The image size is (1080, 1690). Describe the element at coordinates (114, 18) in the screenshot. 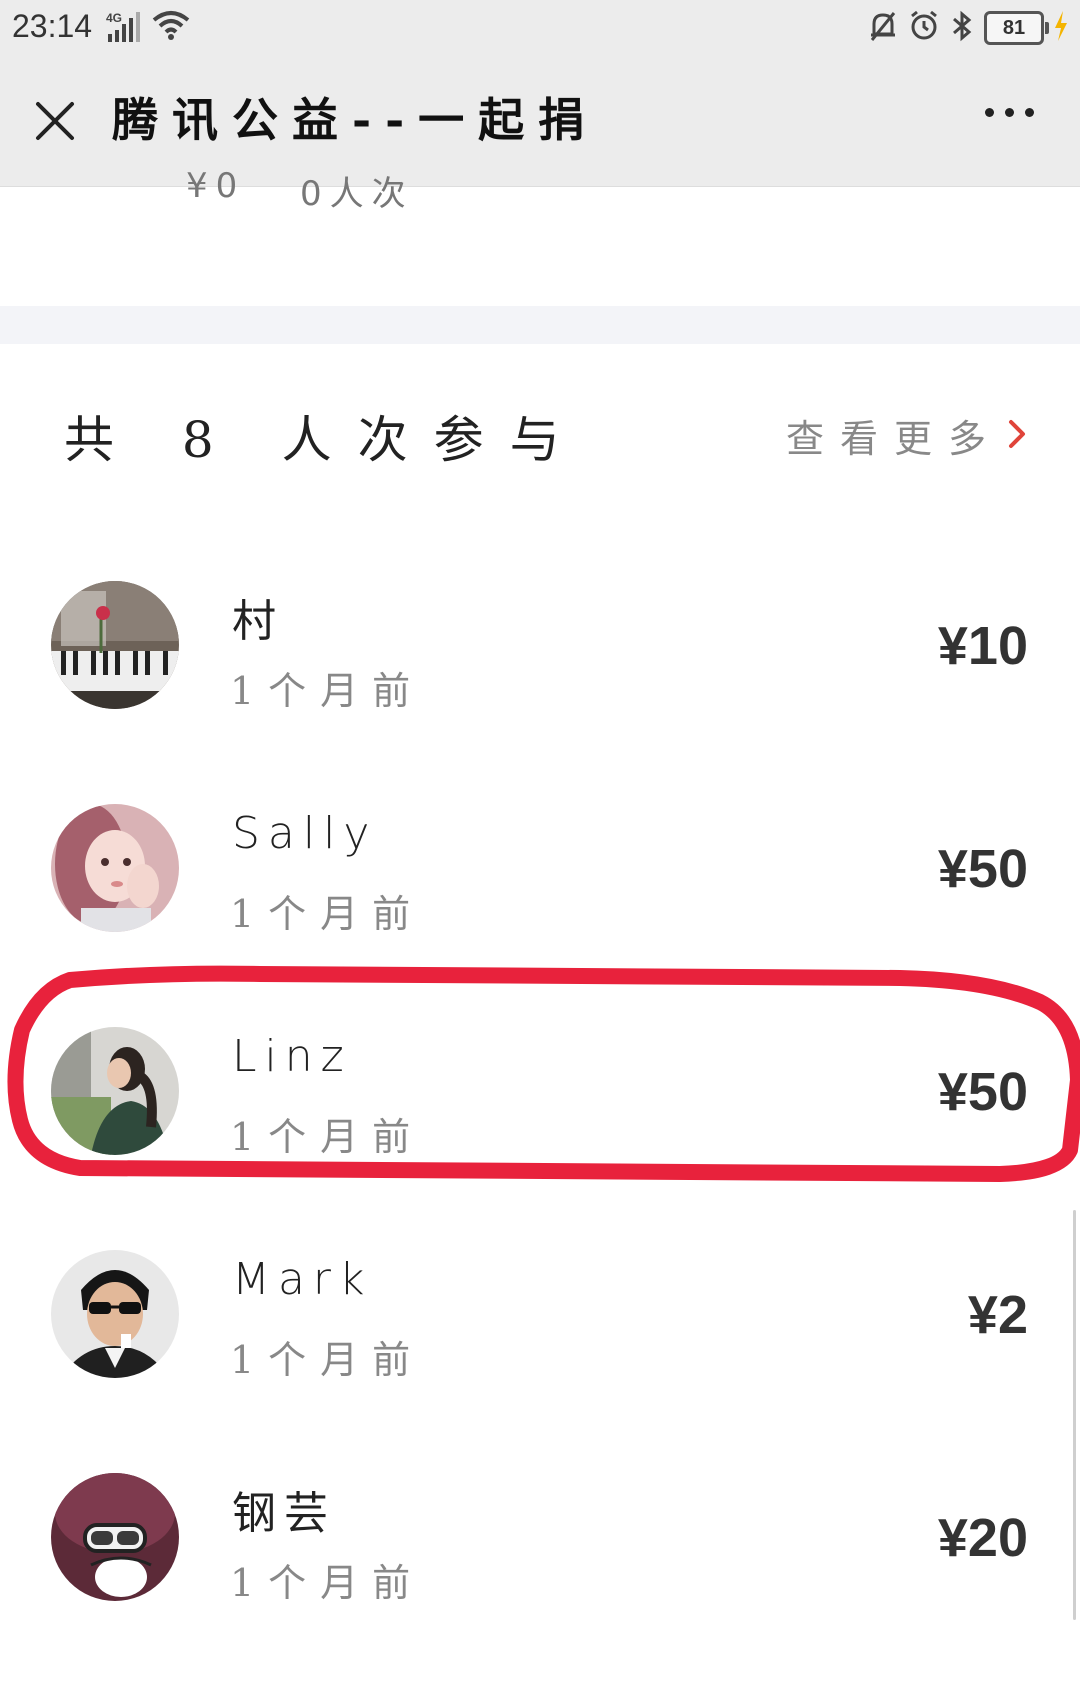

I see `network-type: 4G` at that location.